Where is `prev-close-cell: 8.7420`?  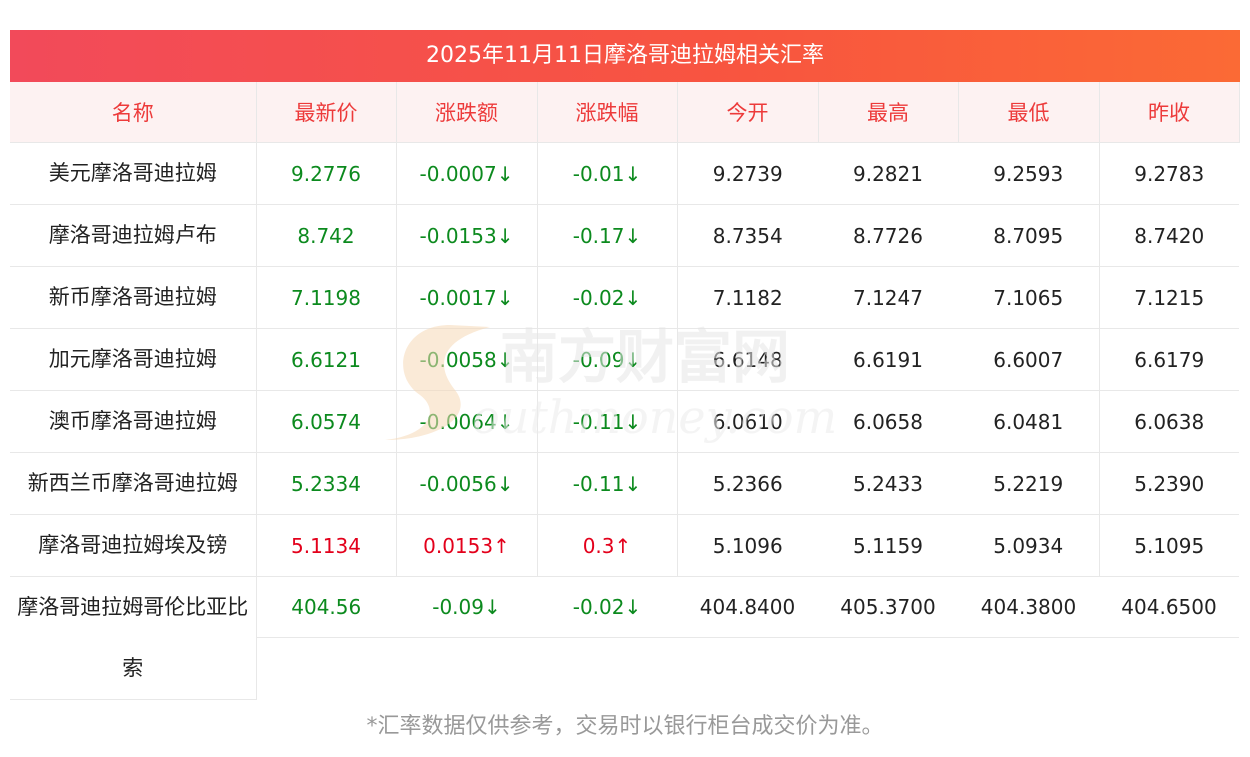 prev-close-cell: 8.7420 is located at coordinates (1169, 235).